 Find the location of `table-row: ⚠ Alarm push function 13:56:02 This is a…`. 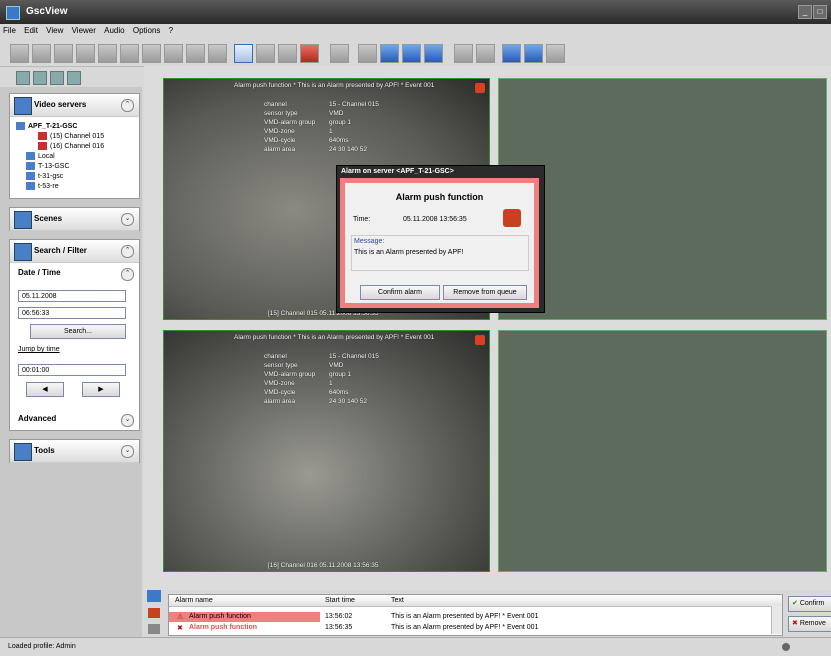

table-row: ⚠ Alarm push function 13:56:02 This is a… is located at coordinates (475, 617).